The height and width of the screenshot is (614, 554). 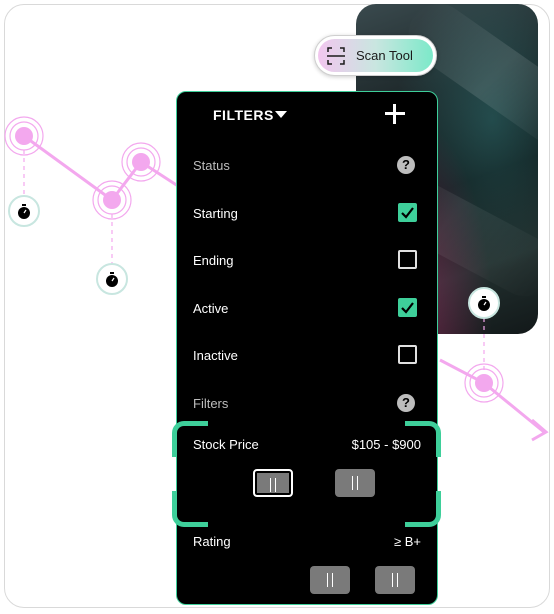 I want to click on inactive-checkbox, so click(x=407, y=354).